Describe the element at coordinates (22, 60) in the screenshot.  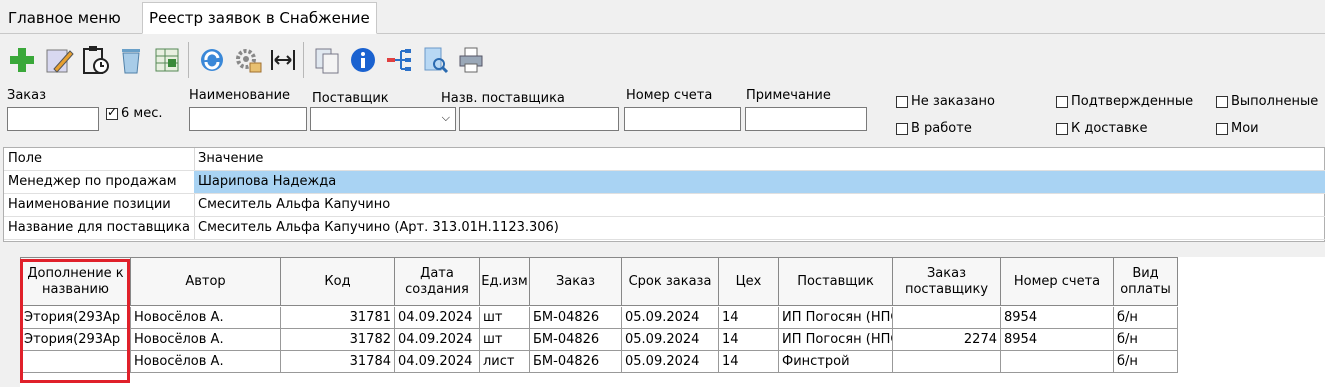
I see `add-icon` at that location.